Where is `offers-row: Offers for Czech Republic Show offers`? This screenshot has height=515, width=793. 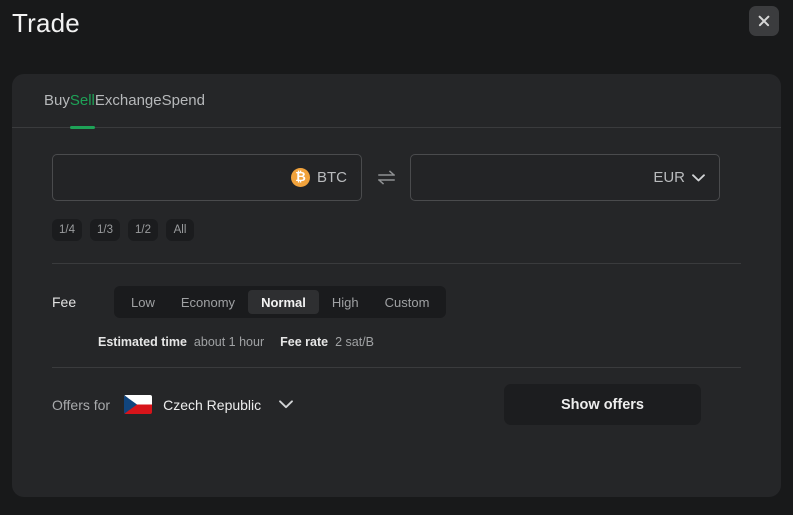
offers-row: Offers for Czech Republic Show offers is located at coordinates (396, 404).